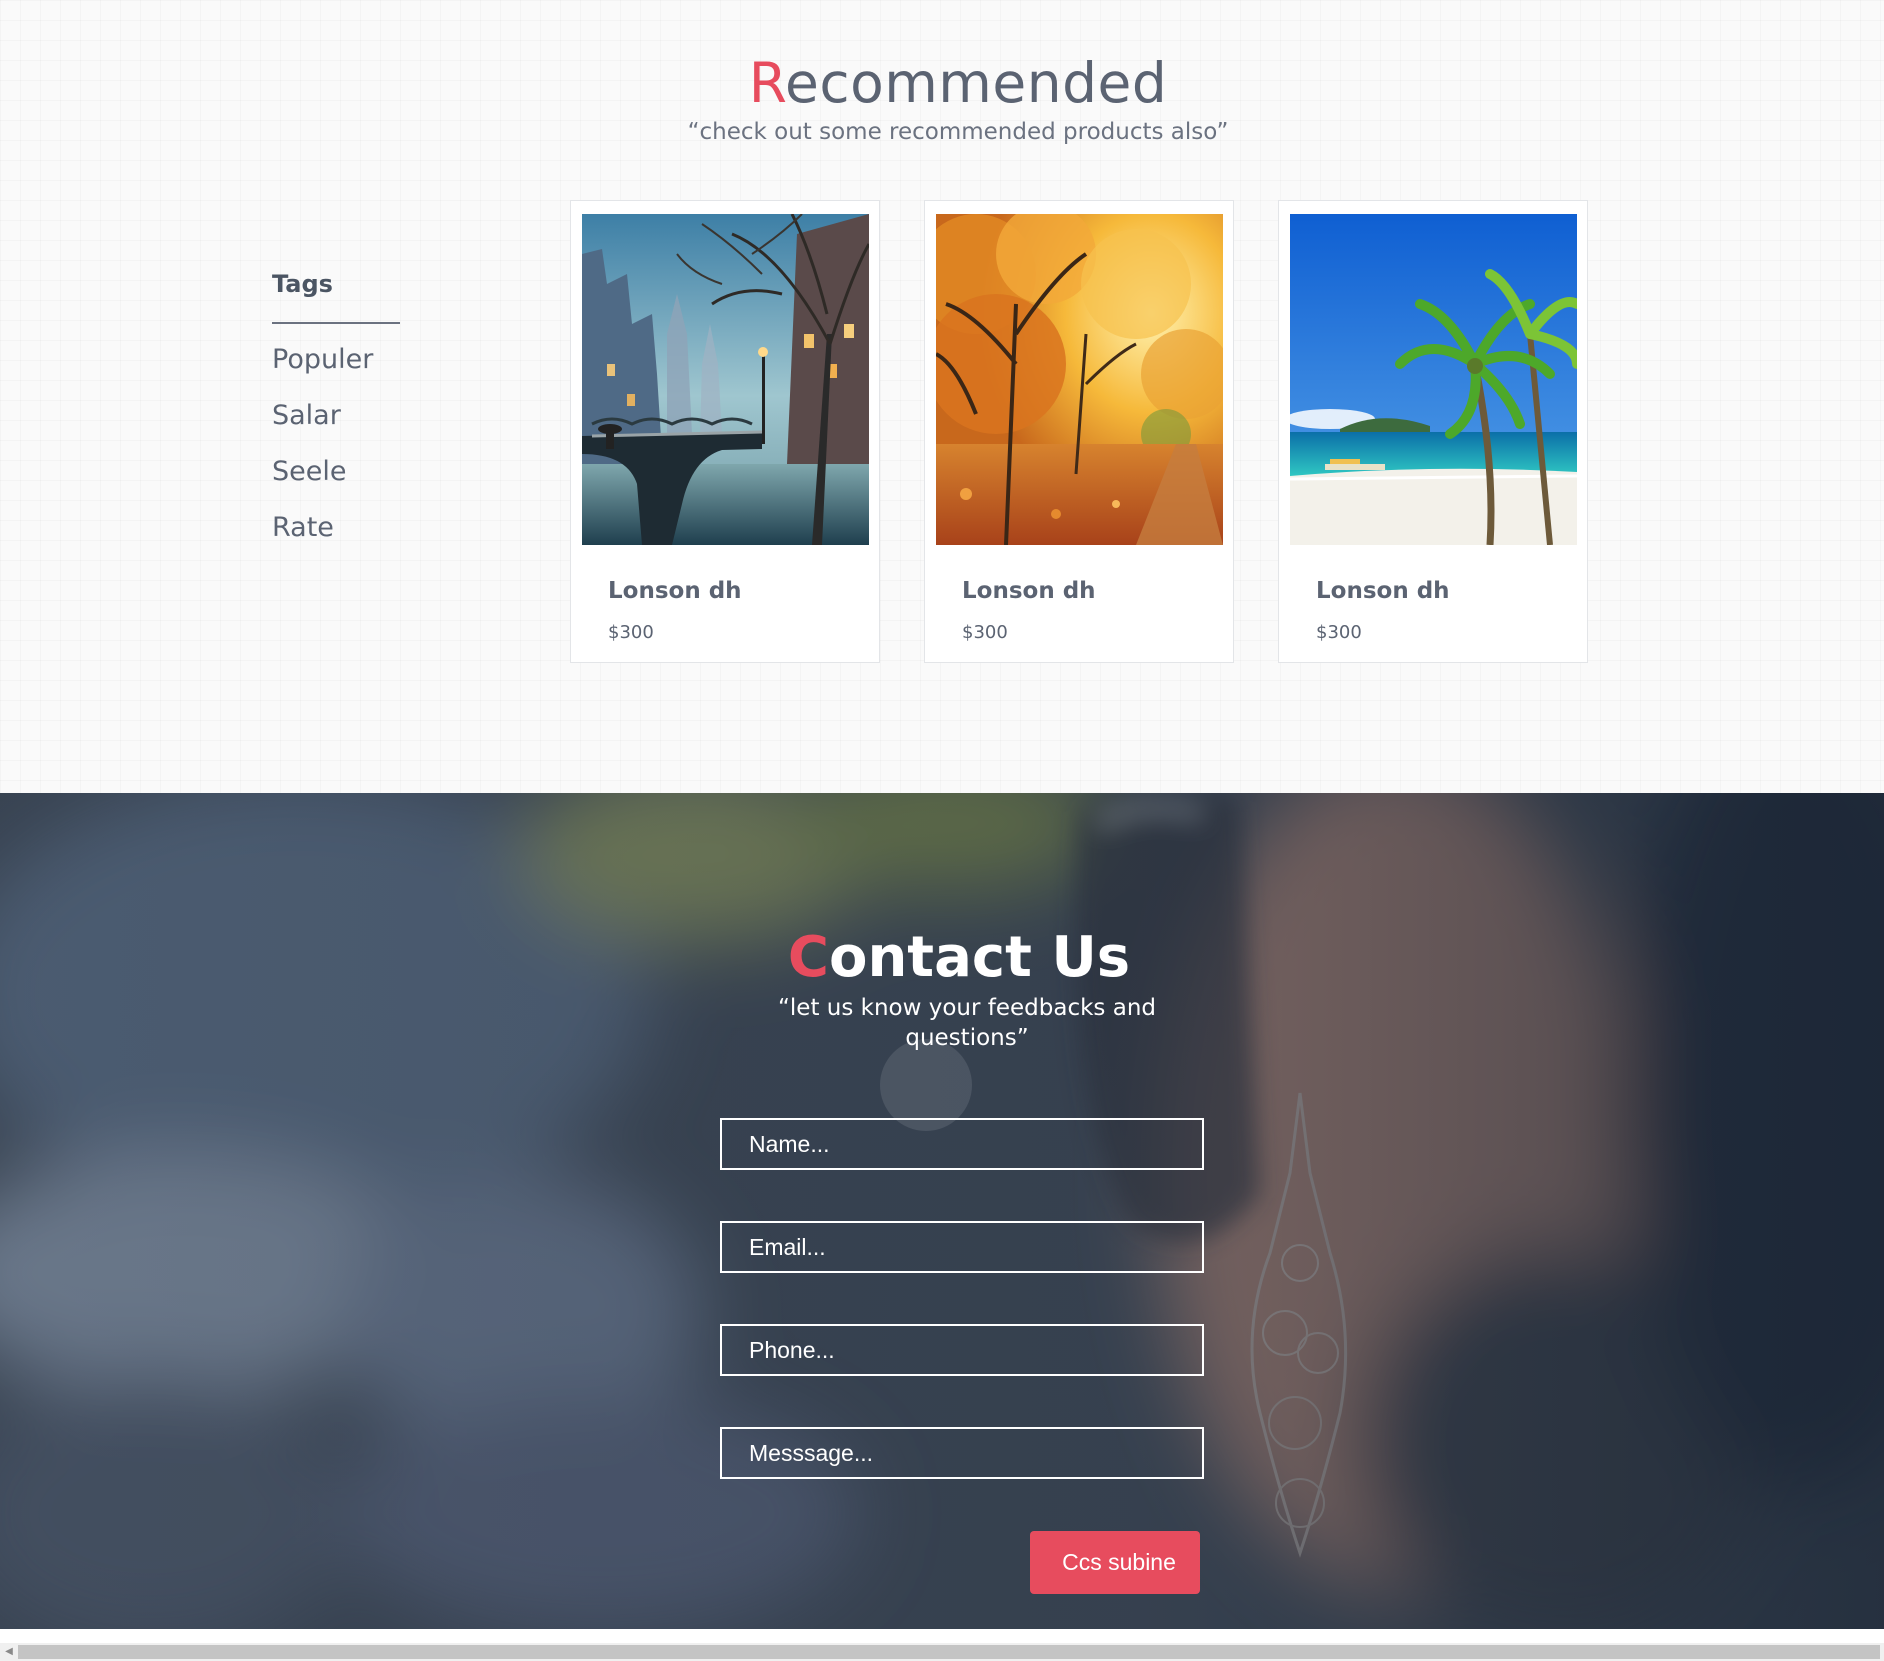  What do you see at coordinates (337, 360) in the screenshot?
I see `tag-item-populer: Populer` at bounding box center [337, 360].